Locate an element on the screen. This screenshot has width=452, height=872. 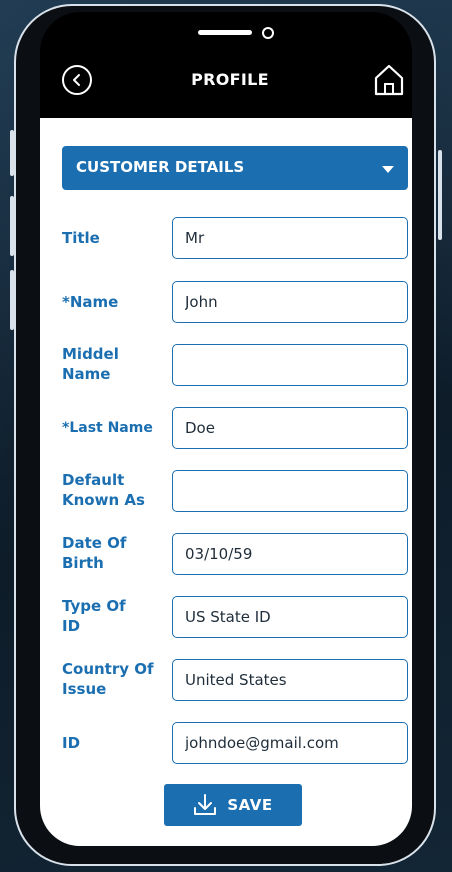
id-type-label: Type Of ID is located at coordinates (94, 616).